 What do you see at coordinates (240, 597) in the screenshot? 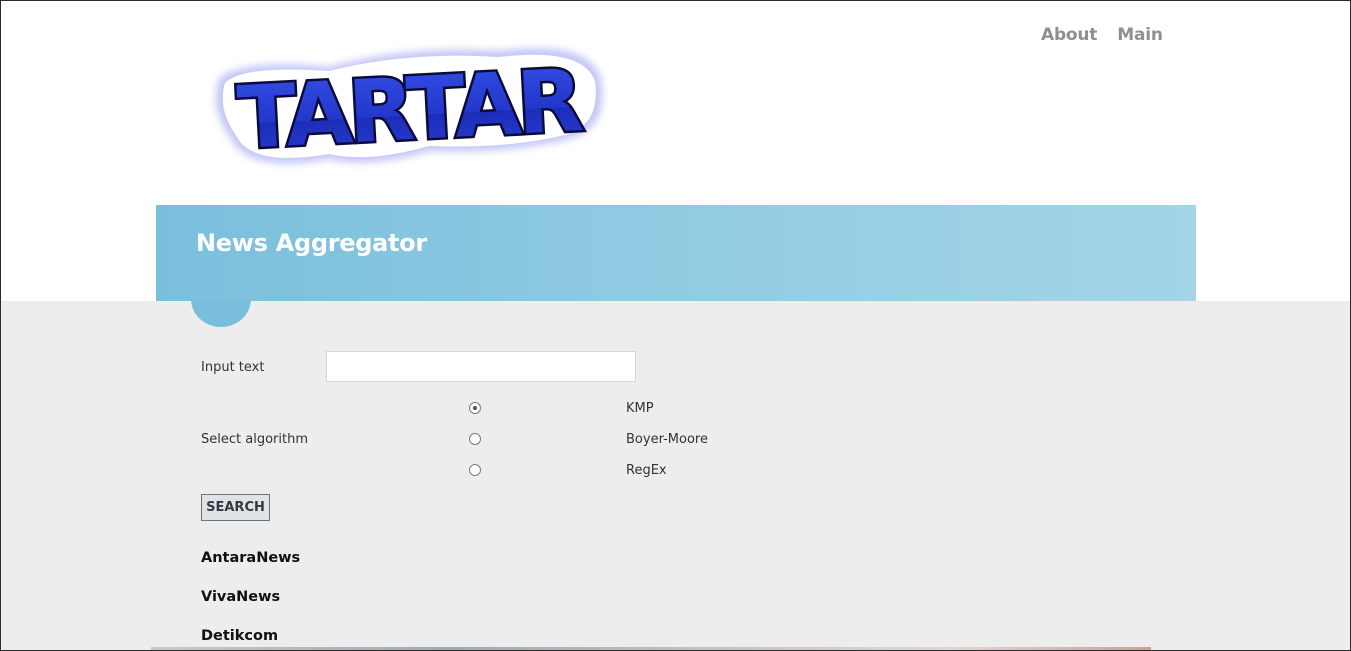
I see `source-link-vivanews: VivaNews` at bounding box center [240, 597].